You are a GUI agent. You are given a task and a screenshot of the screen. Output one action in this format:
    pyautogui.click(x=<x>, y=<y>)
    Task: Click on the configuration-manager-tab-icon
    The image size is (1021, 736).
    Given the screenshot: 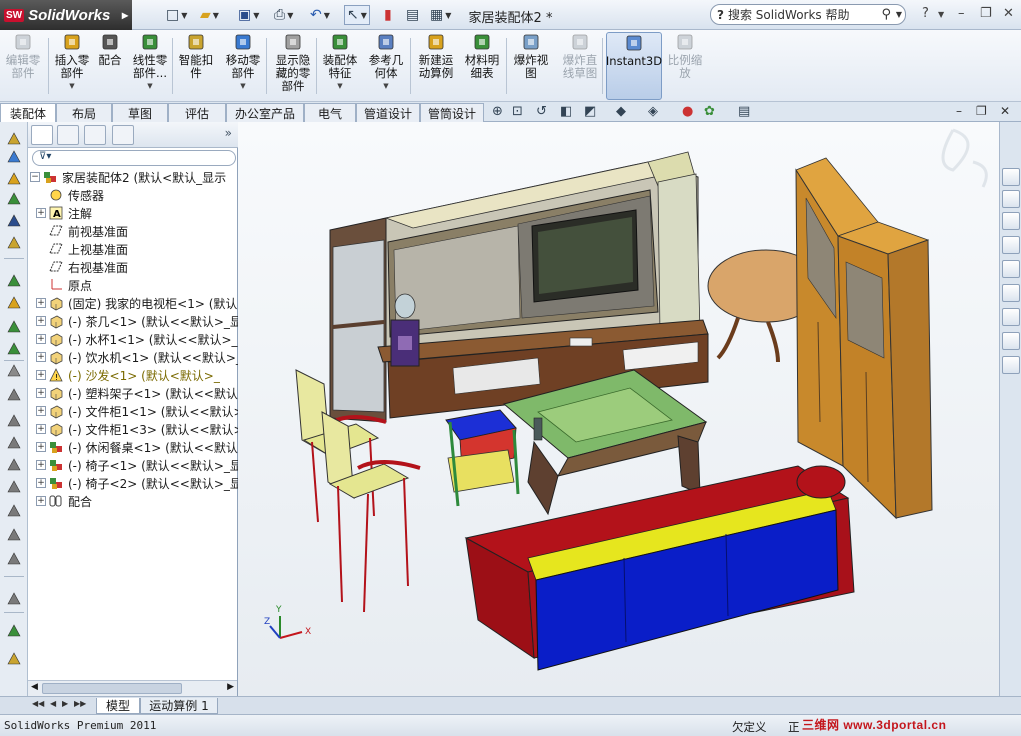 What is the action you would take?
    pyautogui.click(x=95, y=135)
    